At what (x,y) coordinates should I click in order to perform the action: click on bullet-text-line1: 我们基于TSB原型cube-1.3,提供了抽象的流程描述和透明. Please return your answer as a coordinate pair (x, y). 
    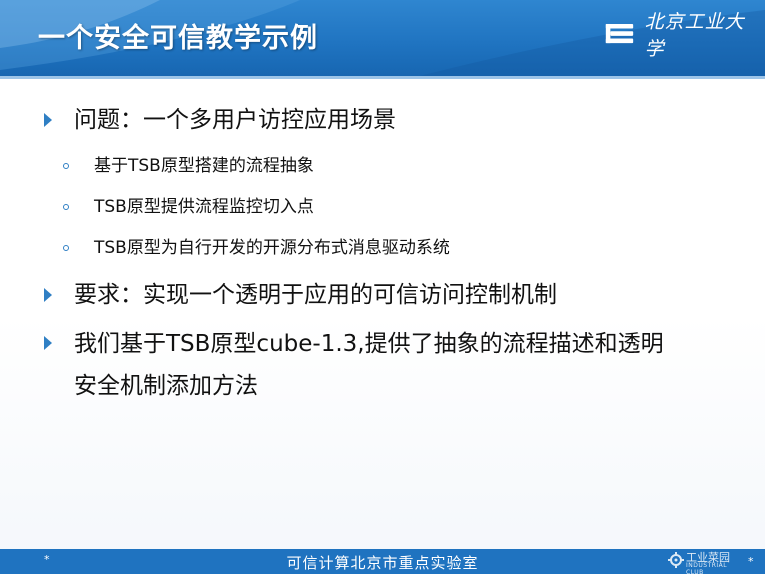
    Looking at the image, I should click on (369, 344).